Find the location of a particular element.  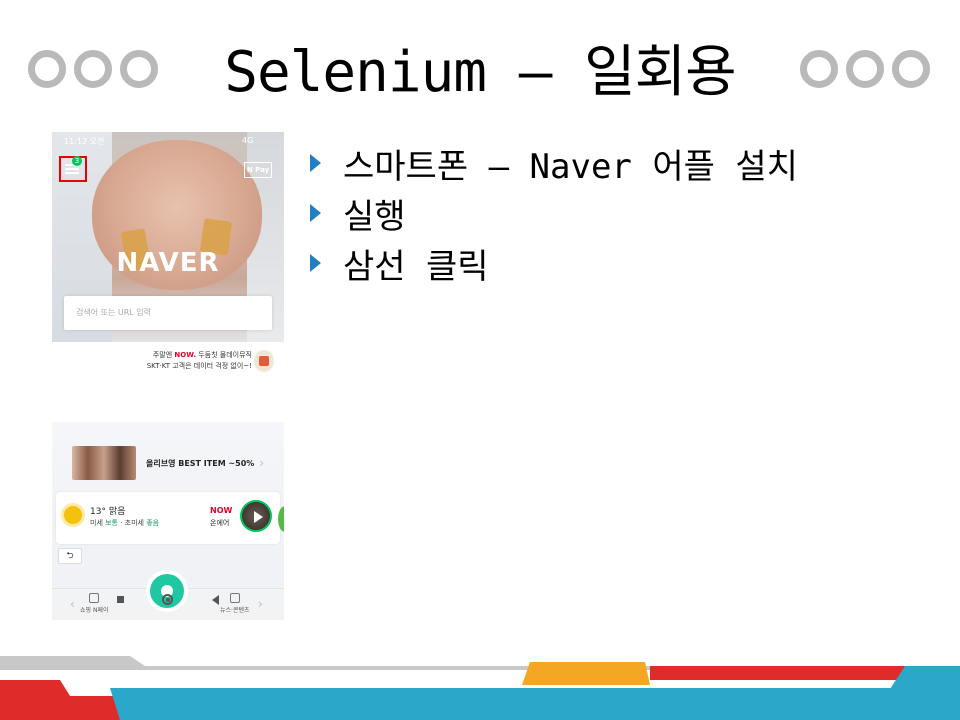

chevron-right-icon: › is located at coordinates (261, 463).